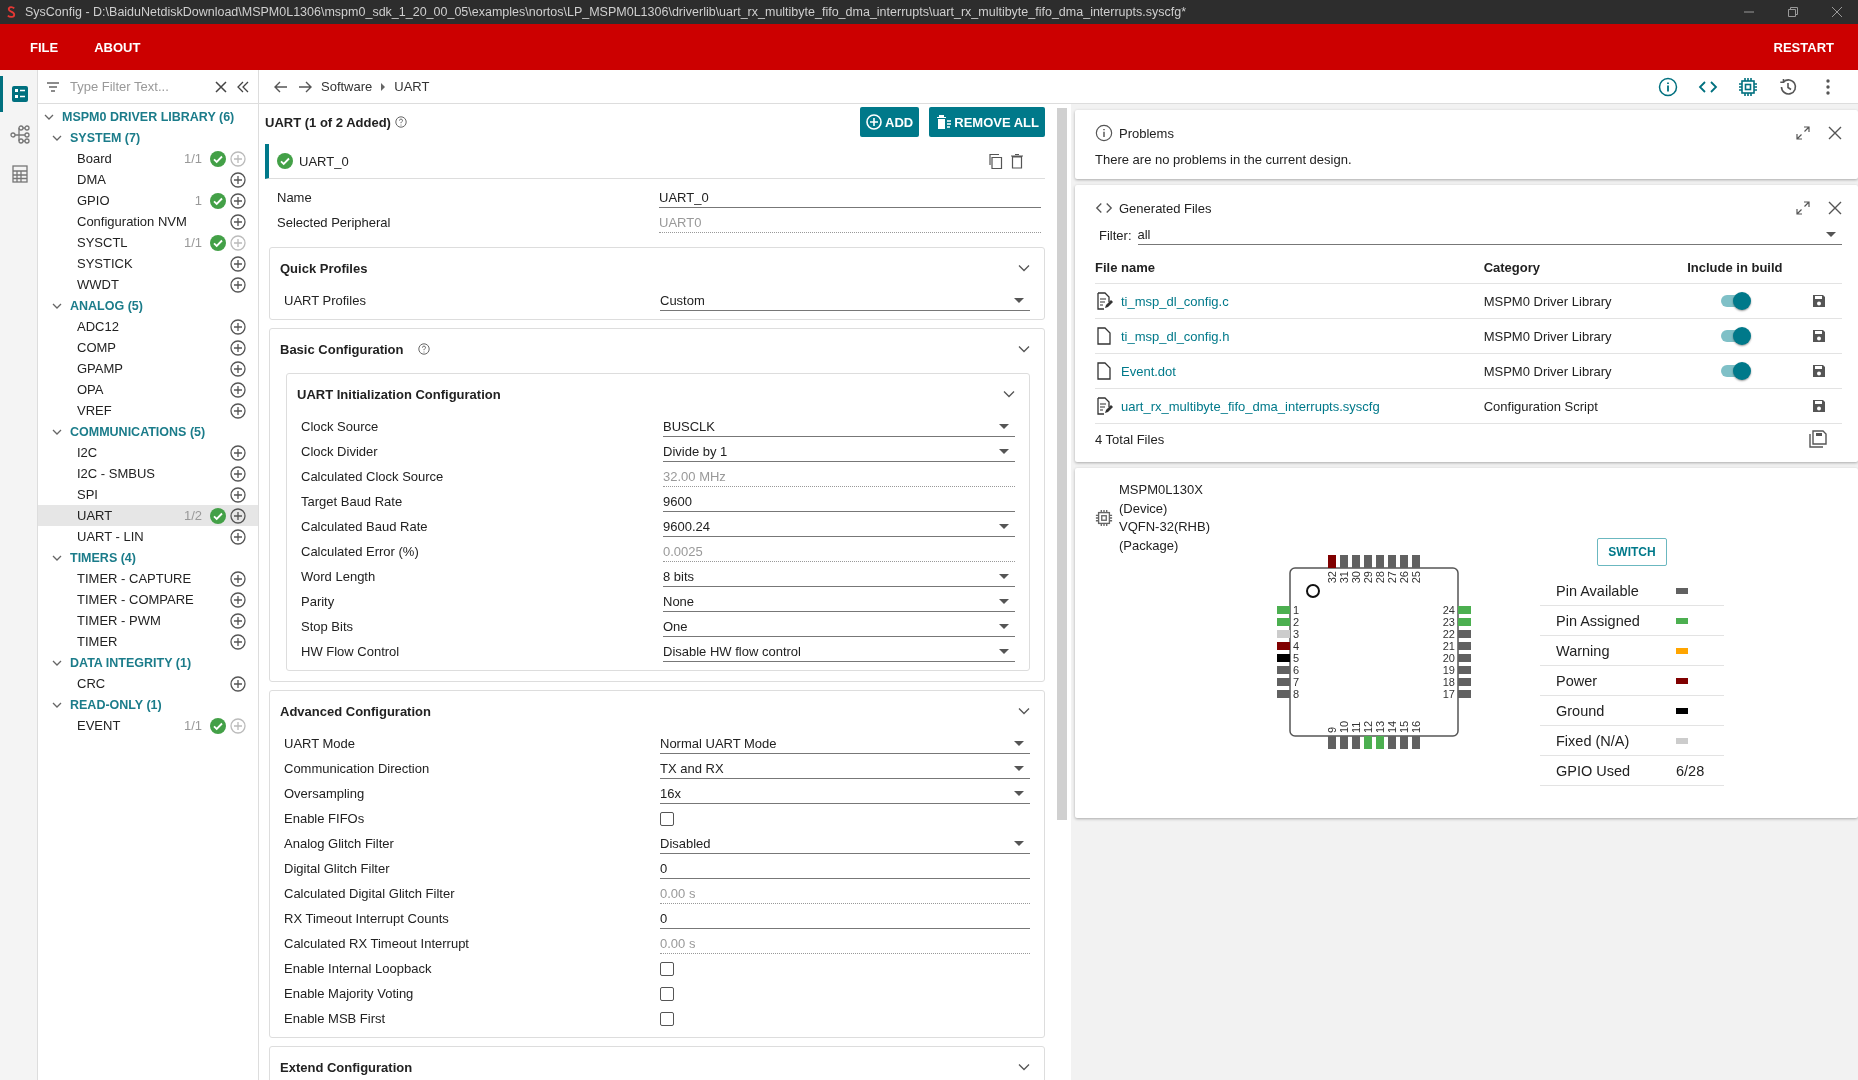  What do you see at coordinates (1489, 235) in the screenshot?
I see `filter-dropdown: all` at bounding box center [1489, 235].